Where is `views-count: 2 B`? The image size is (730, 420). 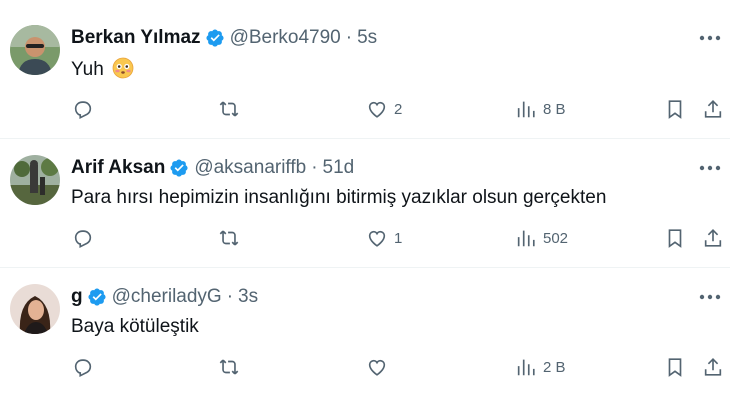 views-count: 2 B is located at coordinates (554, 367).